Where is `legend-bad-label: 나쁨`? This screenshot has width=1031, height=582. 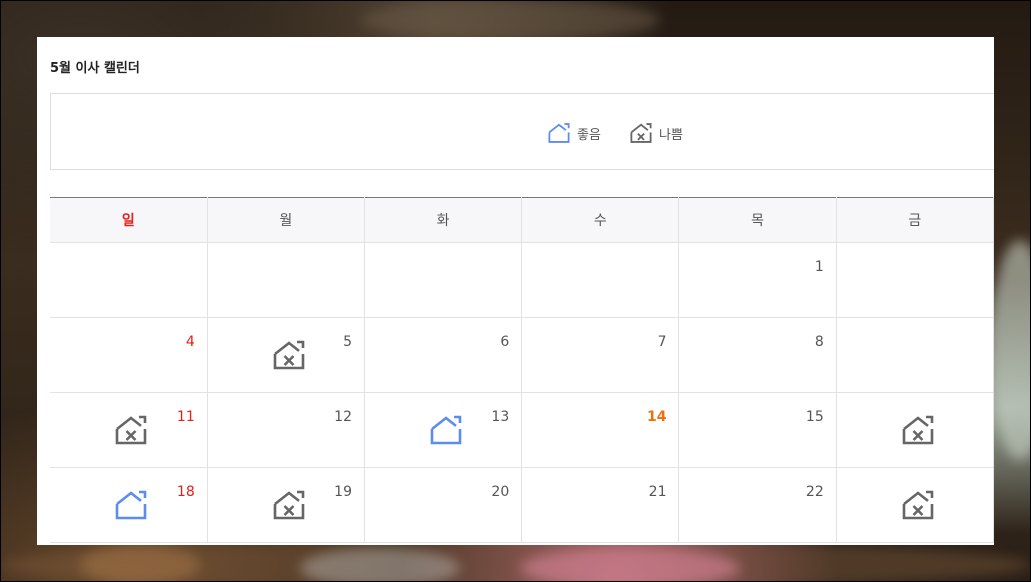
legend-bad-label: 나쁨 is located at coordinates (671, 135).